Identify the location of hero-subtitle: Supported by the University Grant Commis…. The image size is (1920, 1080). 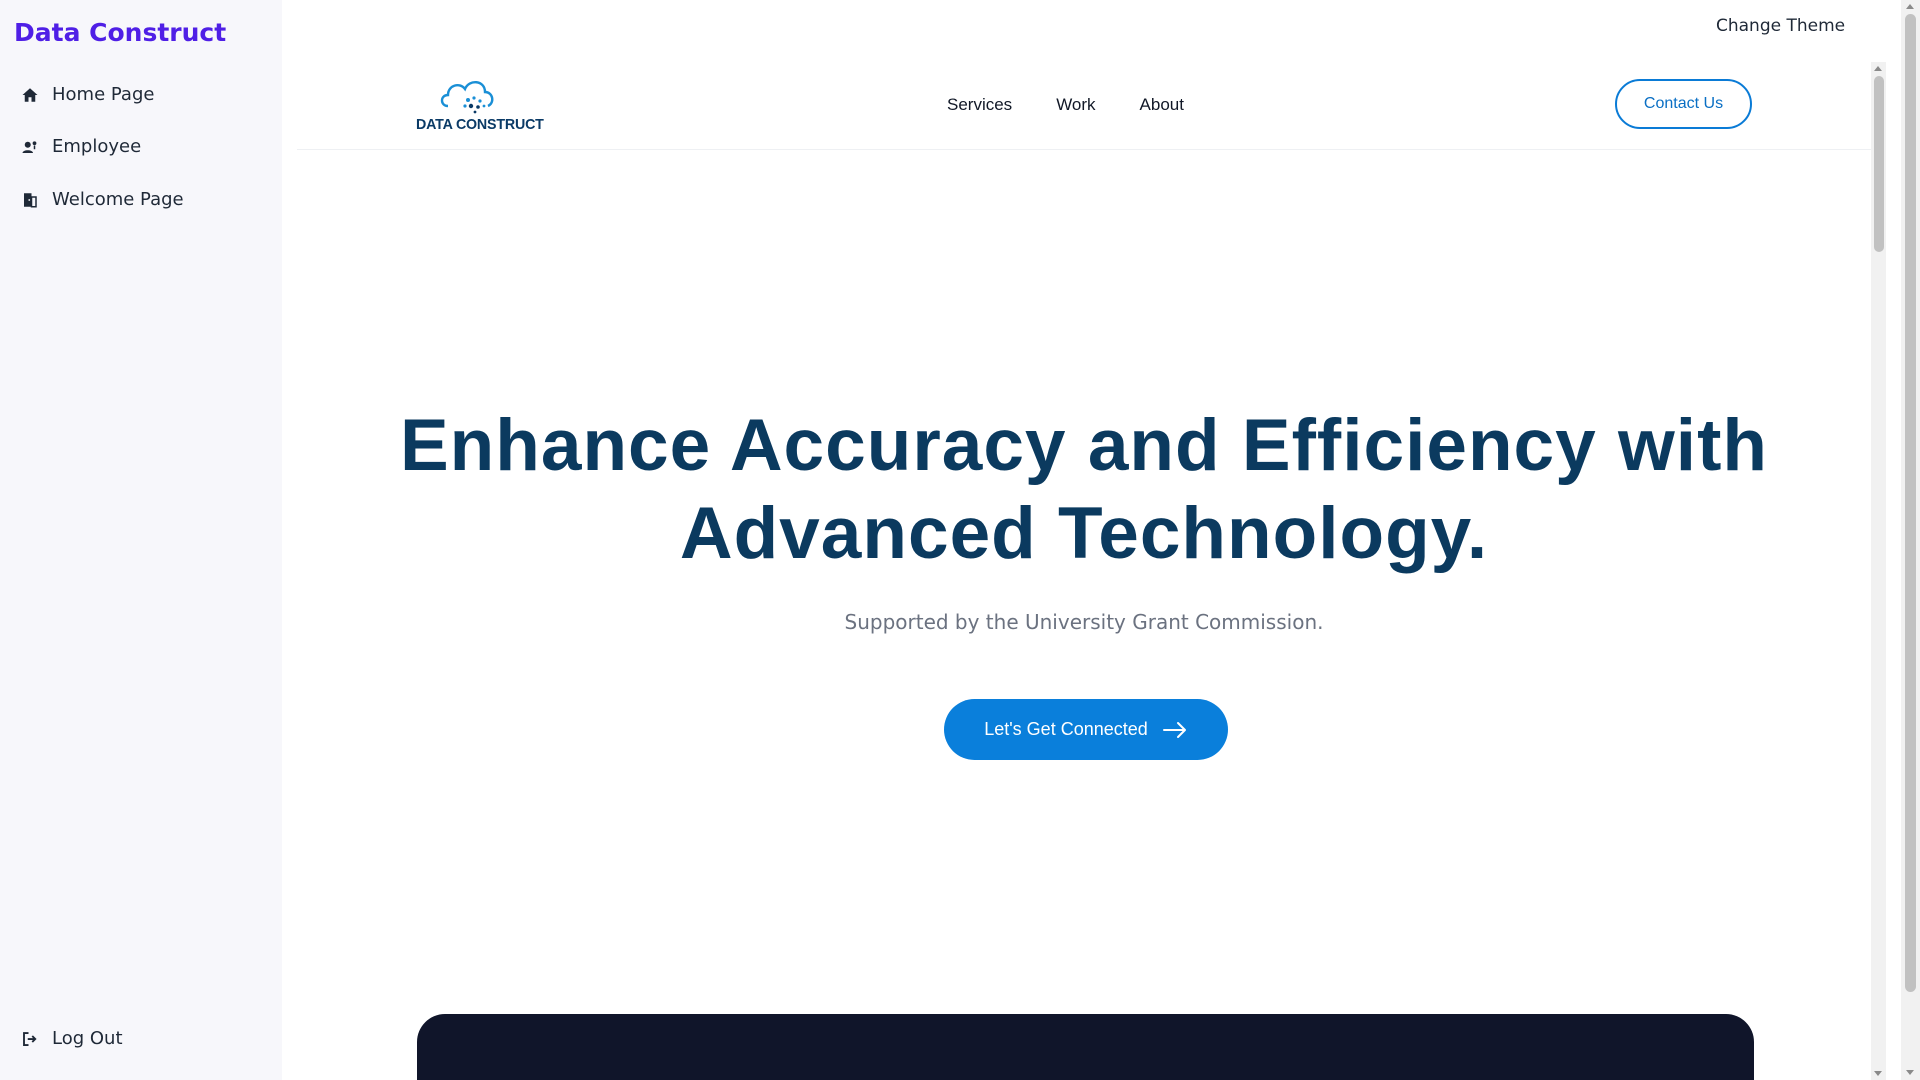
(1084, 622).